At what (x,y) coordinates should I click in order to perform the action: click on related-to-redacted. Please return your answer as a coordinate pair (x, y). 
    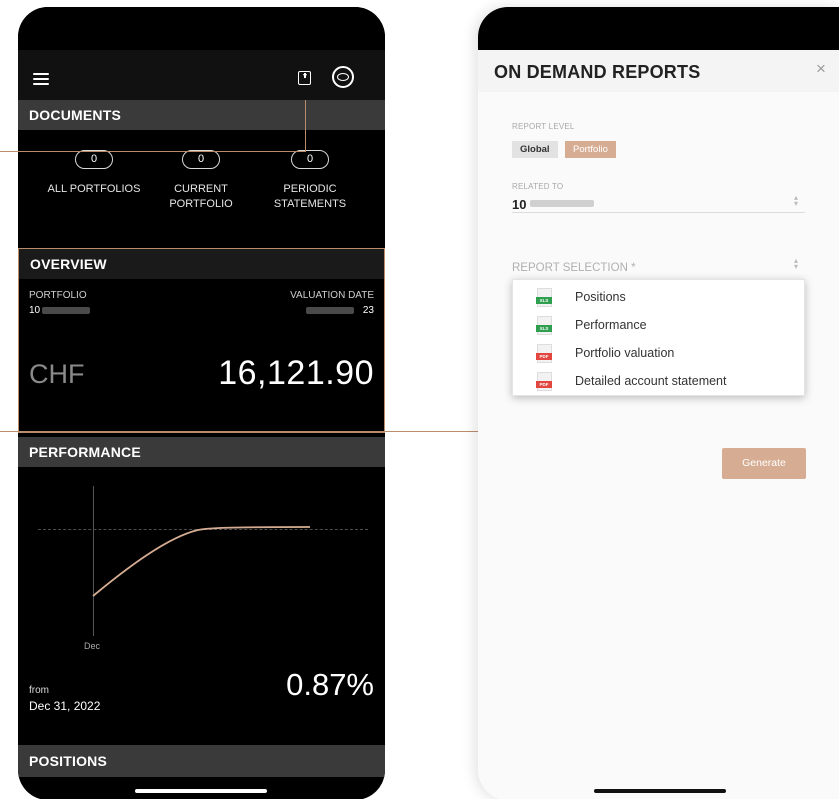
    Looking at the image, I should click on (562, 203).